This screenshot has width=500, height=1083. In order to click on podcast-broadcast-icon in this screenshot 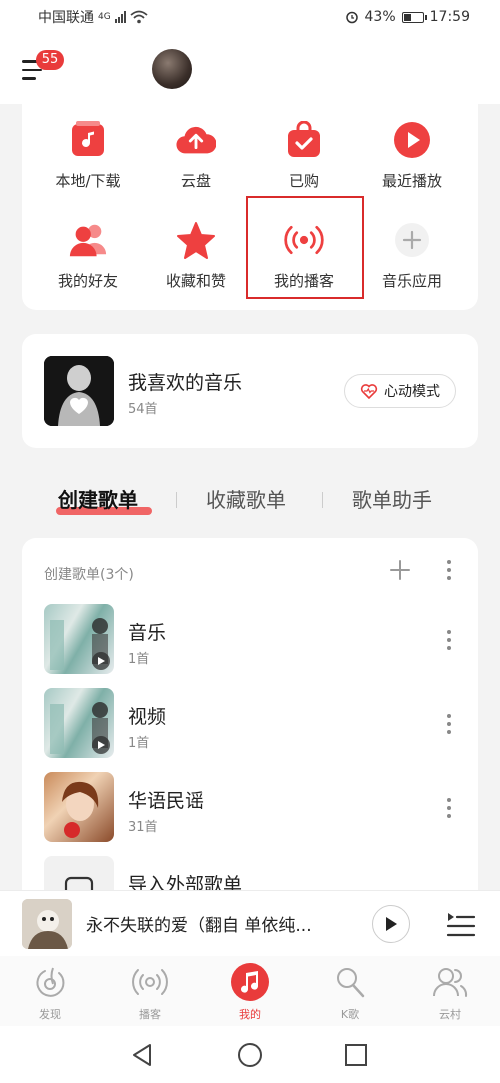, I will do `click(304, 240)`.